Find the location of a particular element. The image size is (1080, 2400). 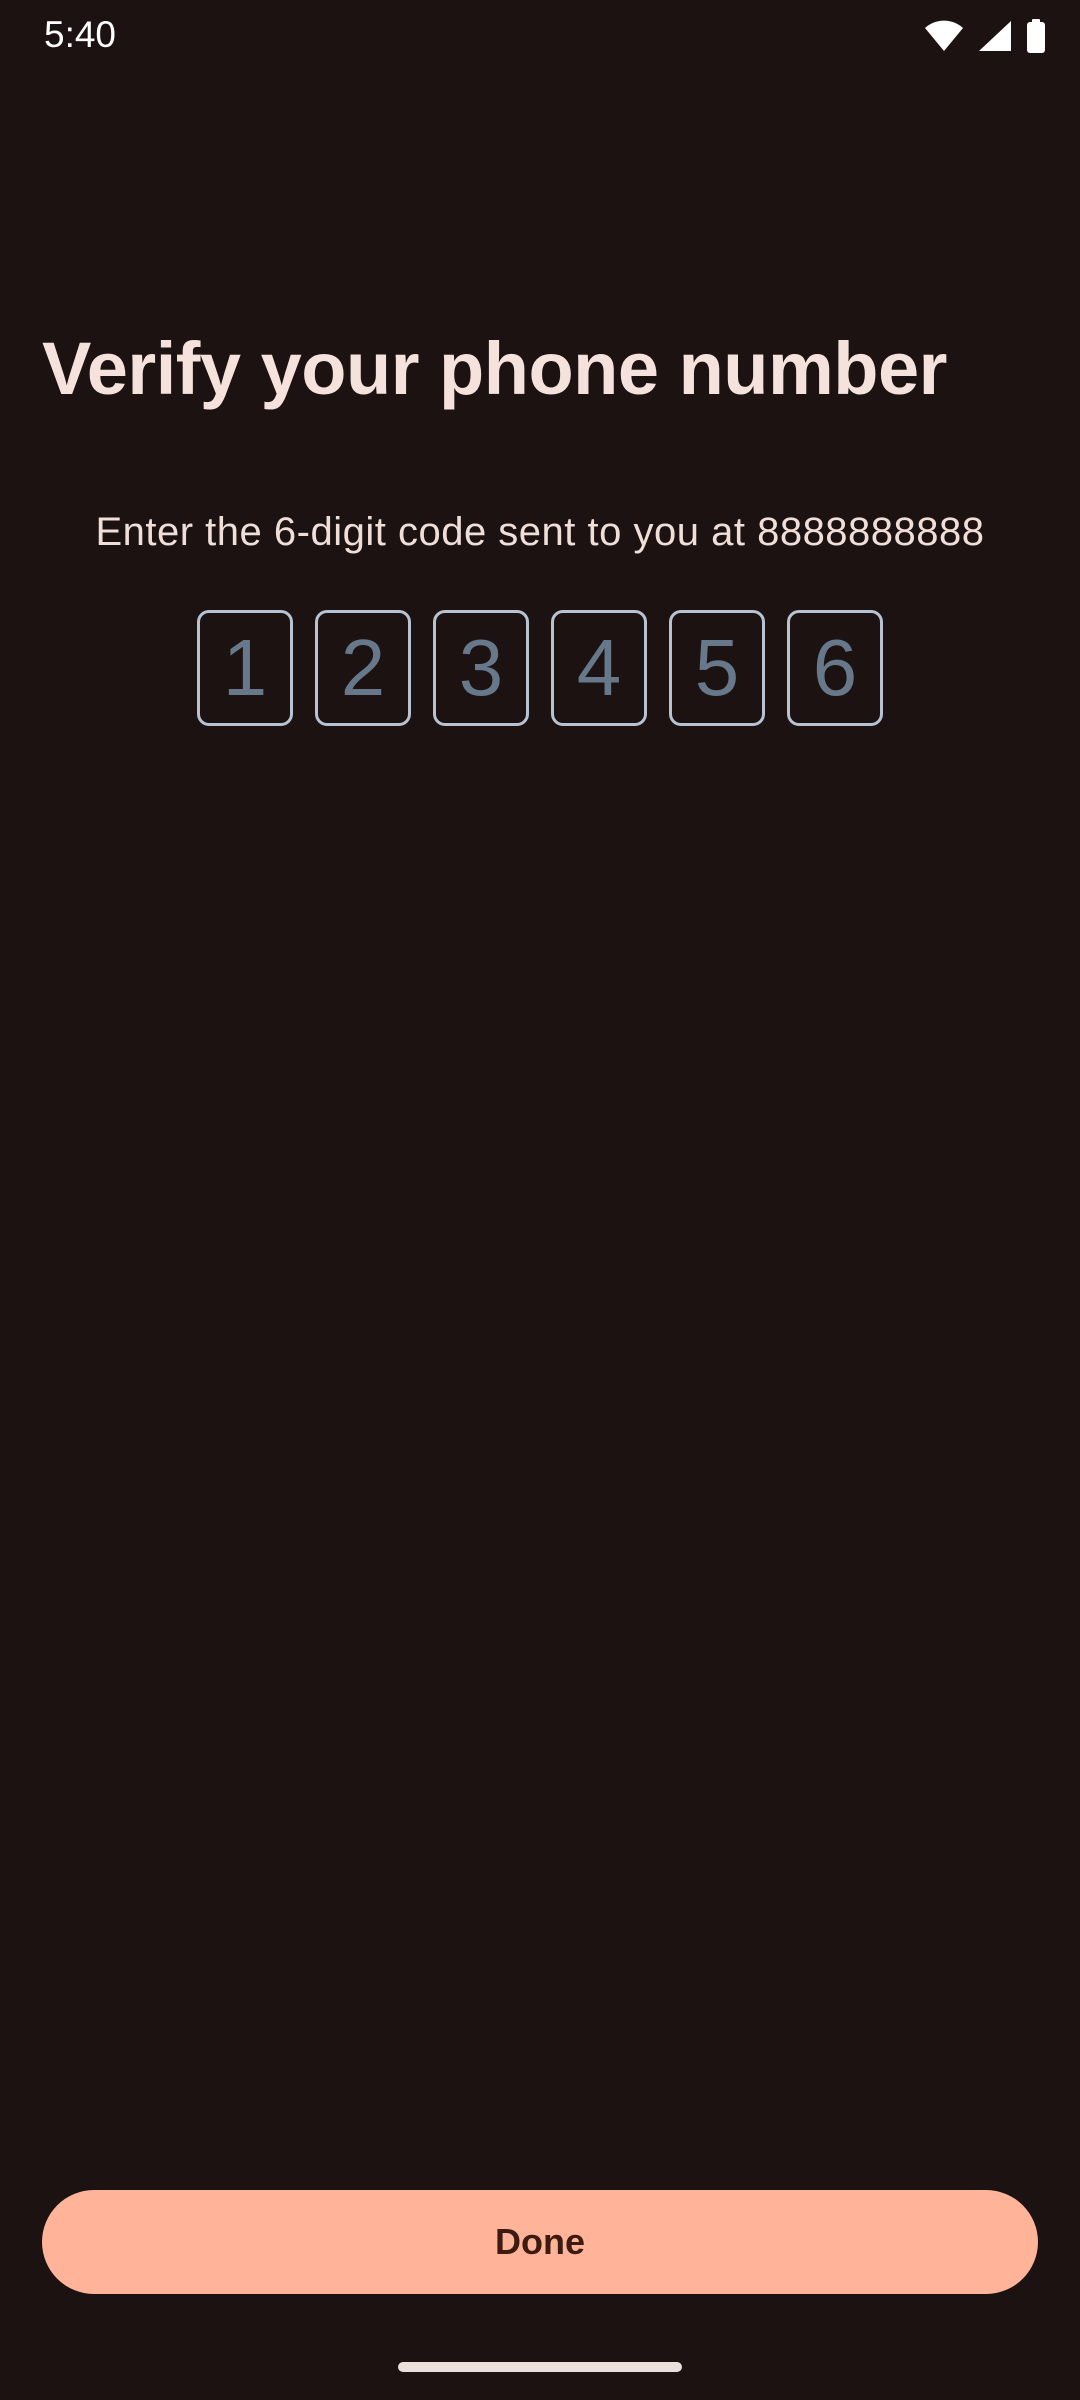

done-button: Done is located at coordinates (540, 2242).